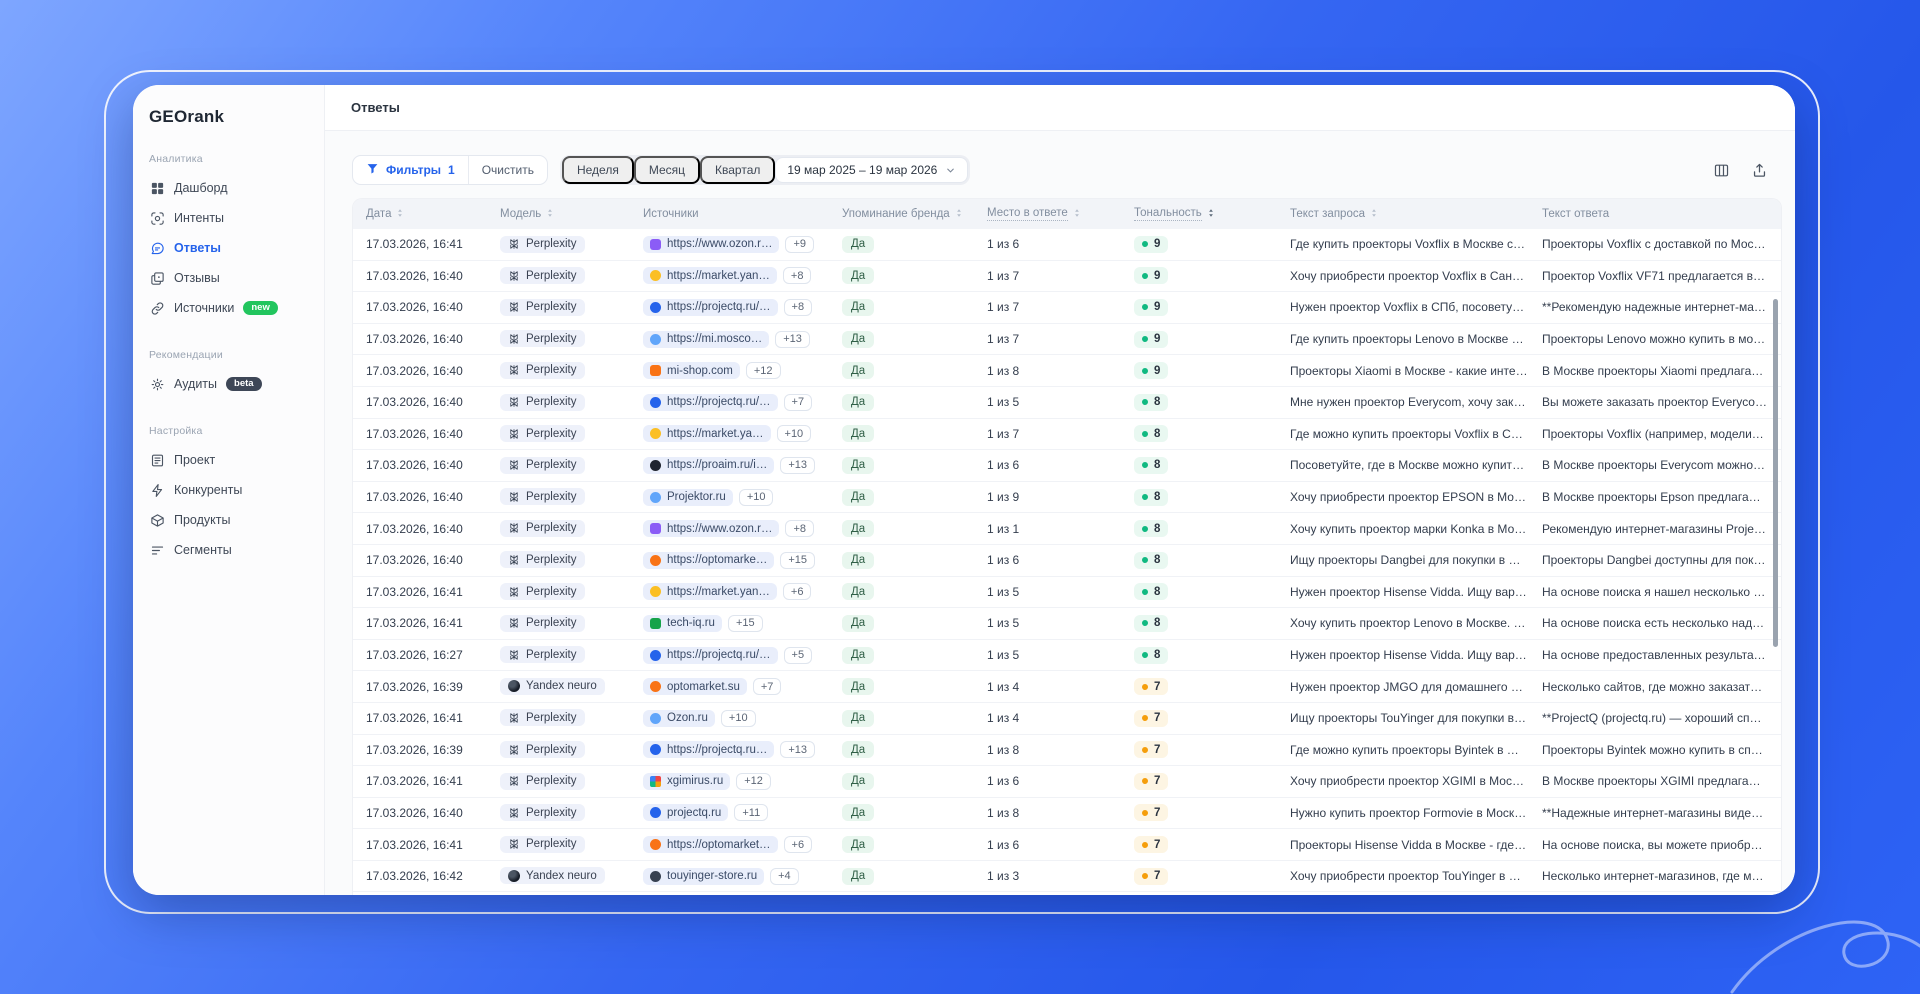  Describe the element at coordinates (375, 107) in the screenshot. I see `page-title: Ответы` at that location.